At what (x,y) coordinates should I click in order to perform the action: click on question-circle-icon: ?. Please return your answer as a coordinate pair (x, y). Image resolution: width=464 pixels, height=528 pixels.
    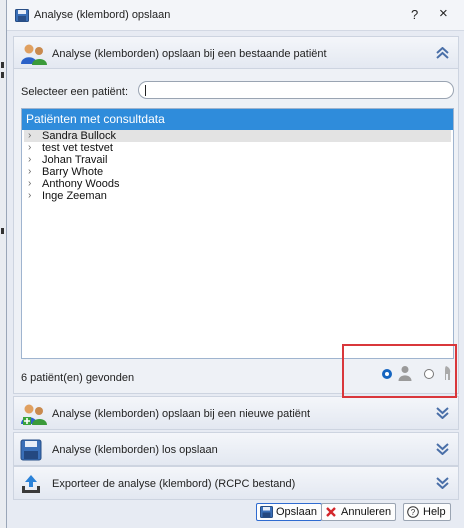
    Looking at the image, I should click on (413, 514).